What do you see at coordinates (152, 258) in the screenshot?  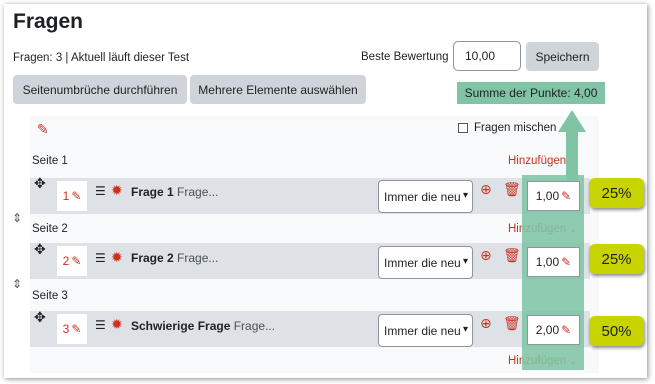 I see `question-title: Frage 2` at bounding box center [152, 258].